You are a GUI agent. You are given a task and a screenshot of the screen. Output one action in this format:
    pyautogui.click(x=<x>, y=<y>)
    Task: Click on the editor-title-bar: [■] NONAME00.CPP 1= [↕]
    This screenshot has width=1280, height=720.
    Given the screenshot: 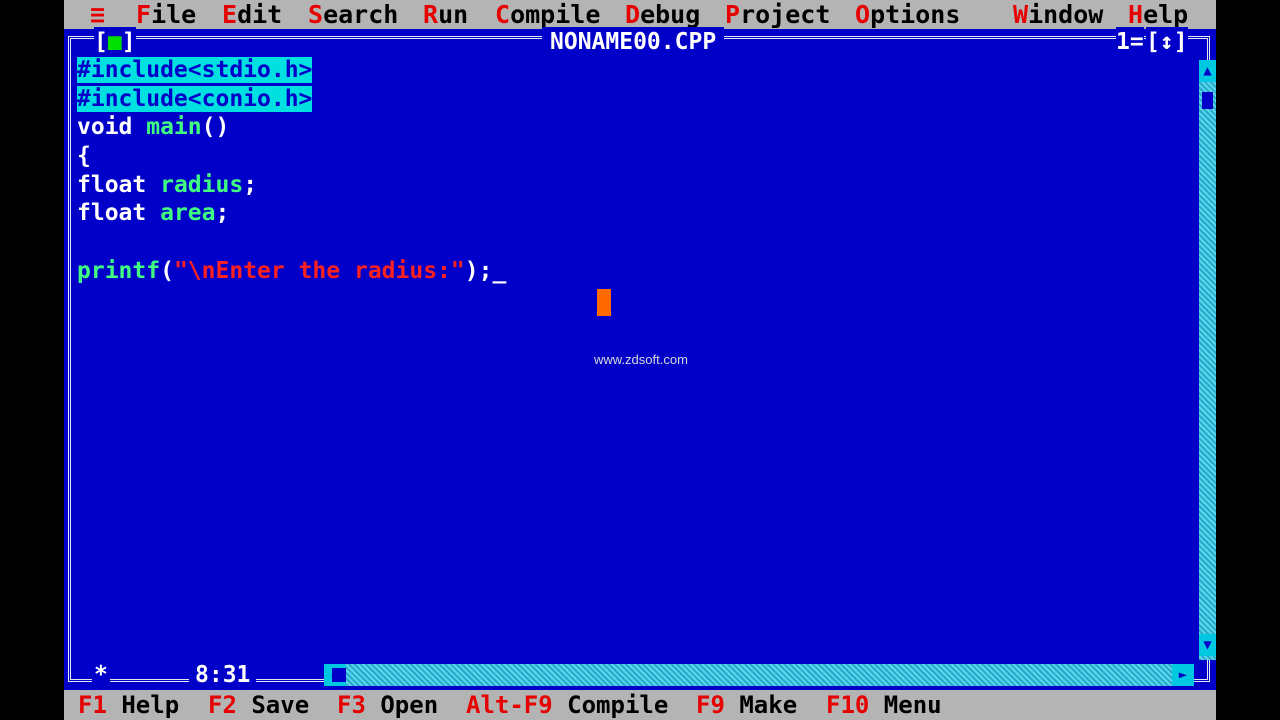 What is the action you would take?
    pyautogui.click(x=640, y=42)
    